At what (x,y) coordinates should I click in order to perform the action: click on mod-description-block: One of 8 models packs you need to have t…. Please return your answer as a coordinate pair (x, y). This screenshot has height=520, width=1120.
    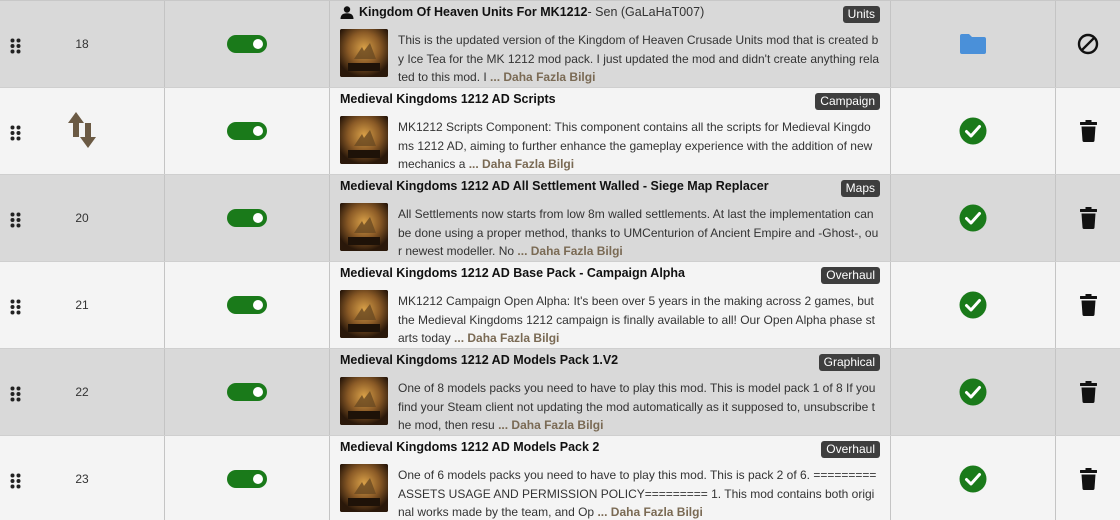
    Looking at the image, I should click on (639, 407).